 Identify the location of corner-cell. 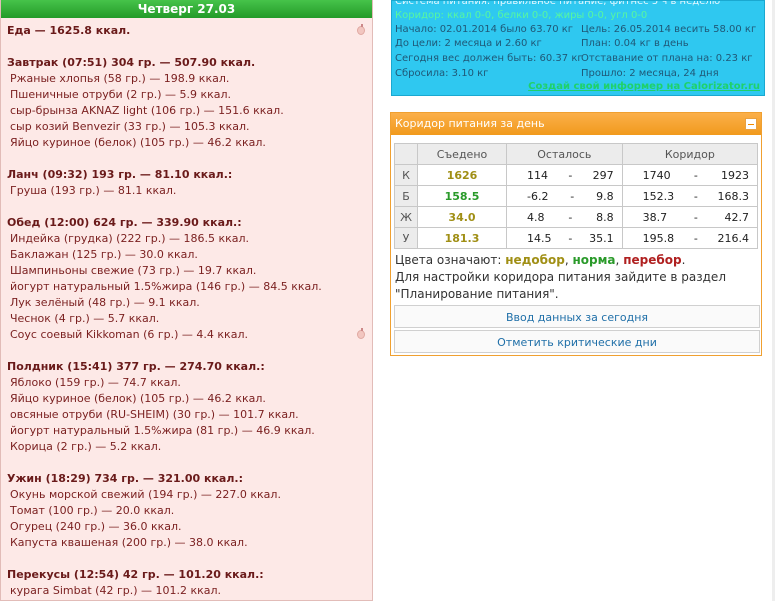
(406, 154).